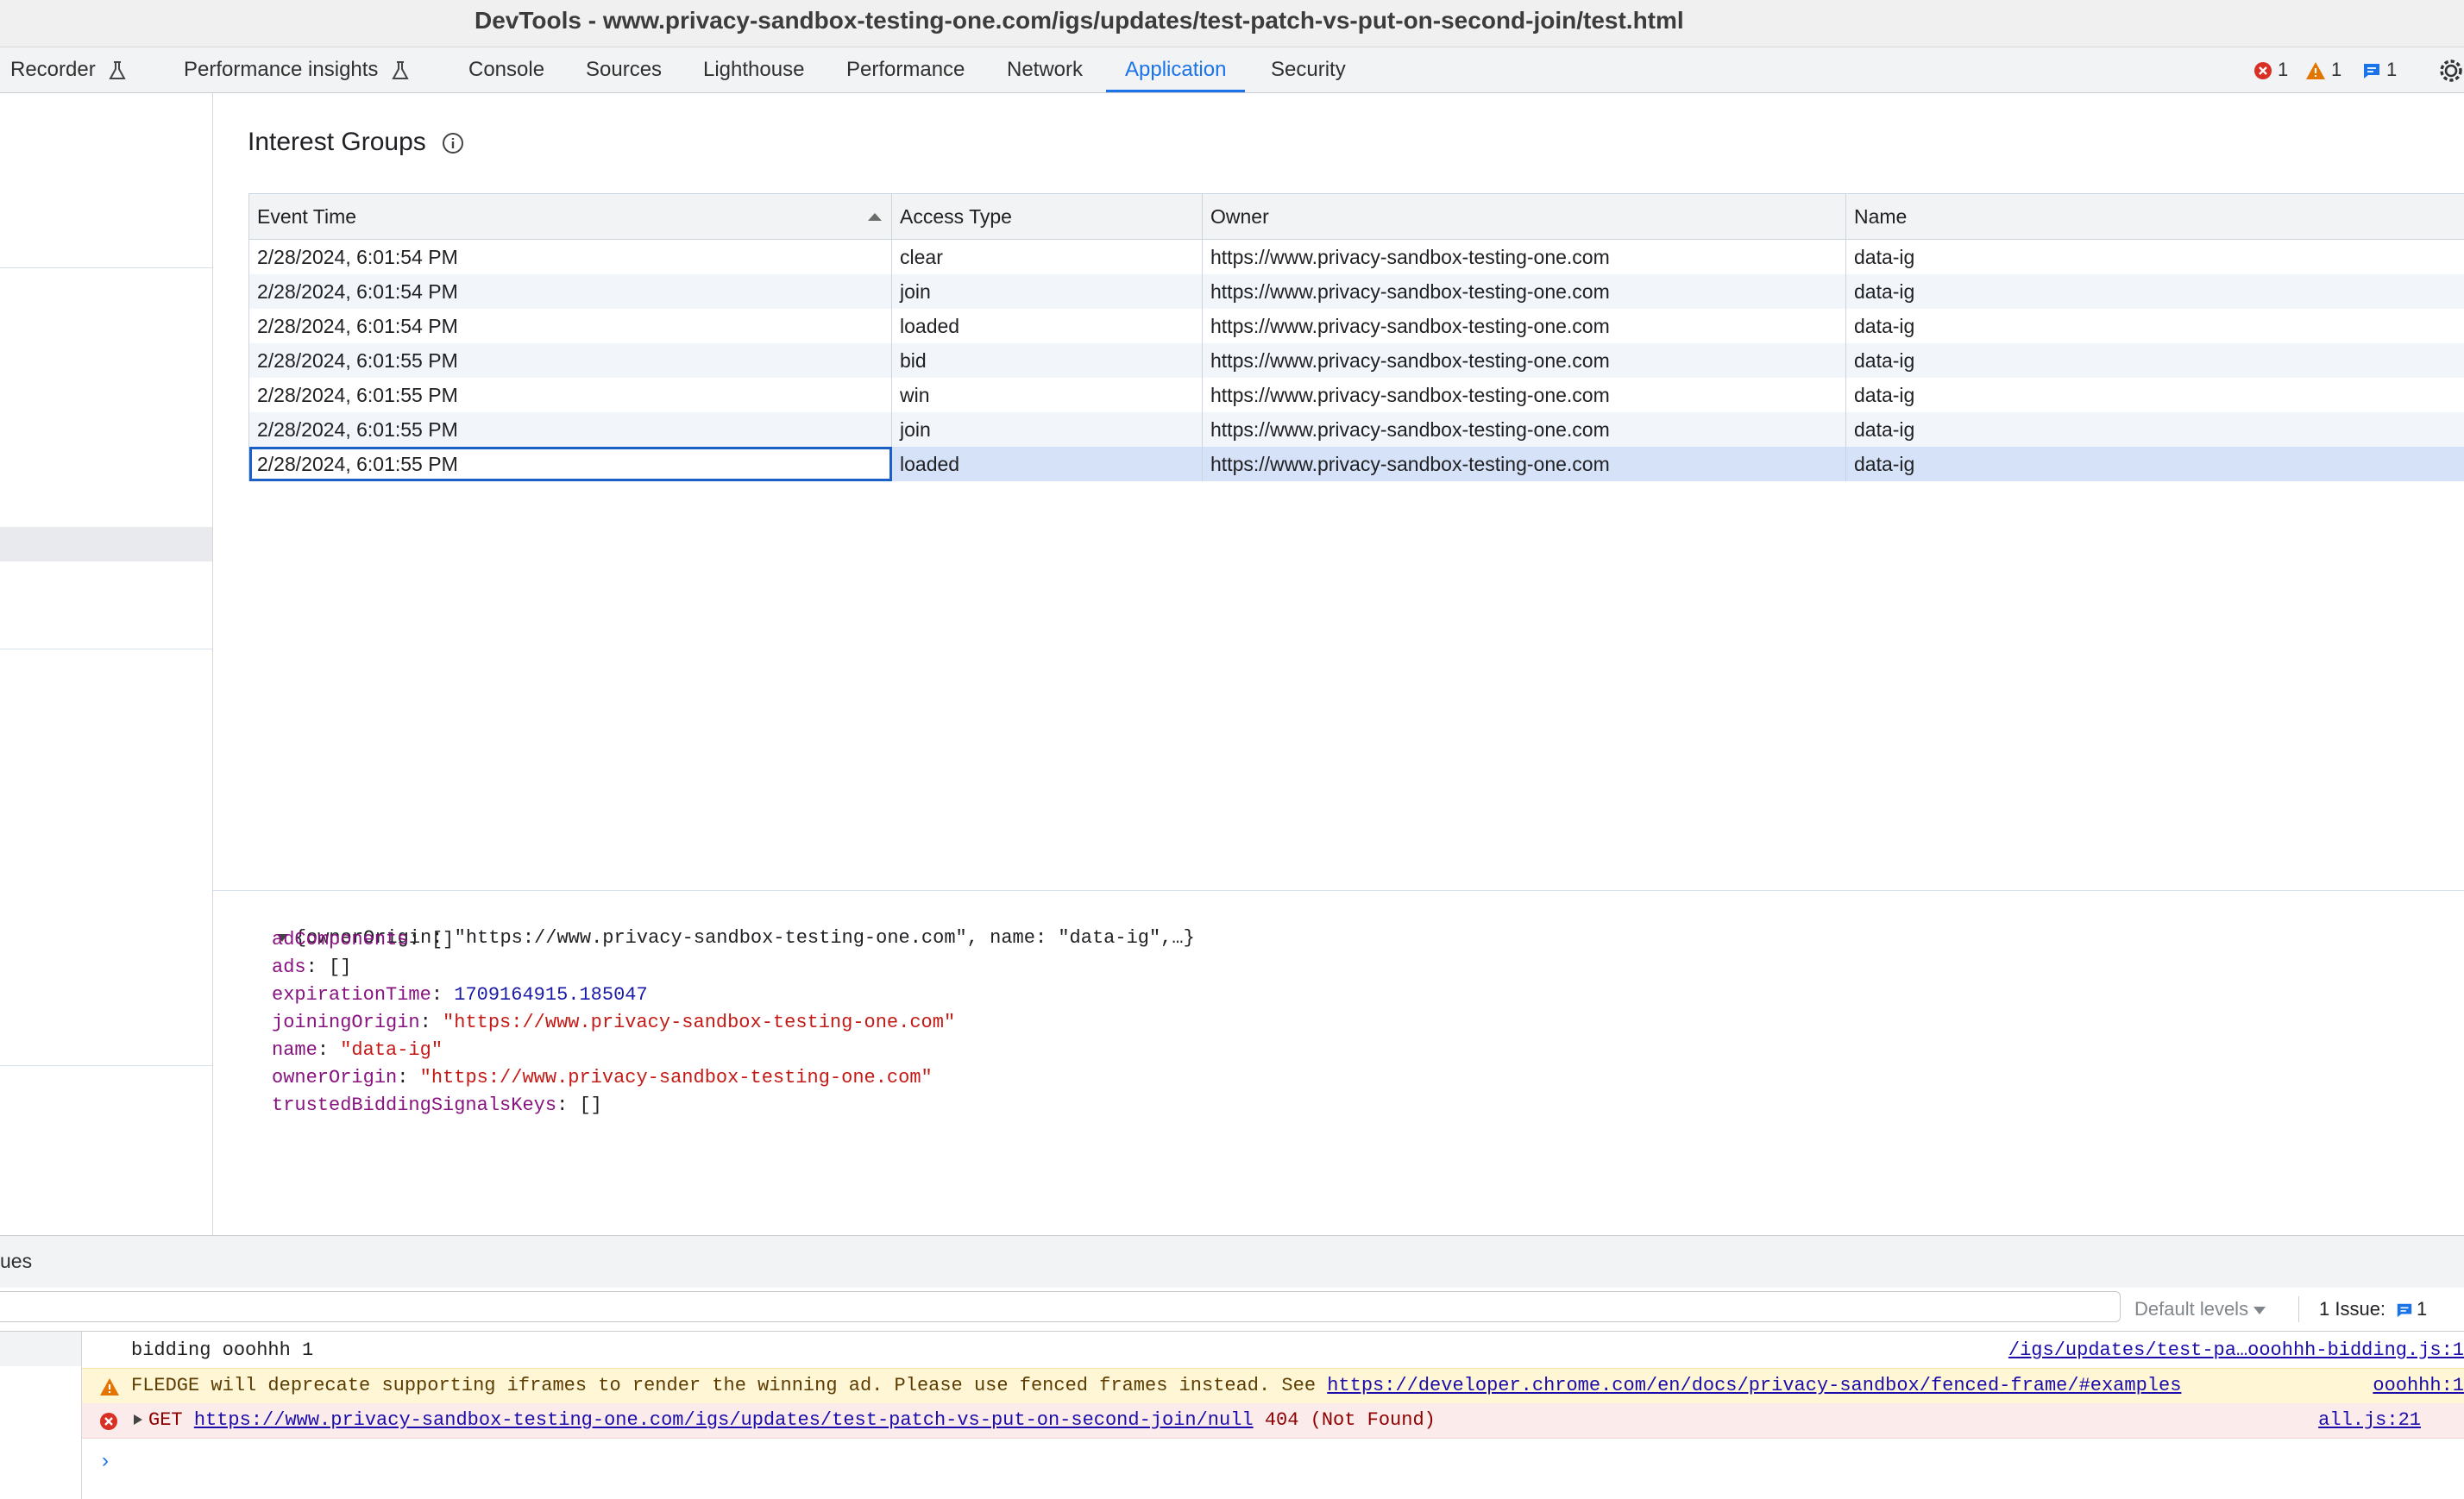 This screenshot has height=1499, width=2464. Describe the element at coordinates (107, 664) in the screenshot. I see `application-sidebar` at that location.